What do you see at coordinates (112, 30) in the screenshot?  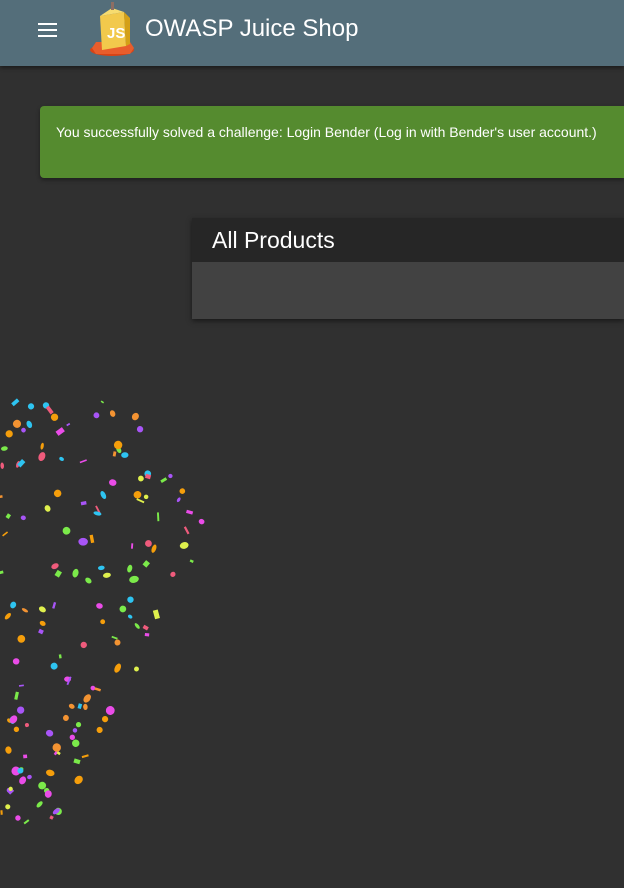 I see `juice-shop-logo: JS` at bounding box center [112, 30].